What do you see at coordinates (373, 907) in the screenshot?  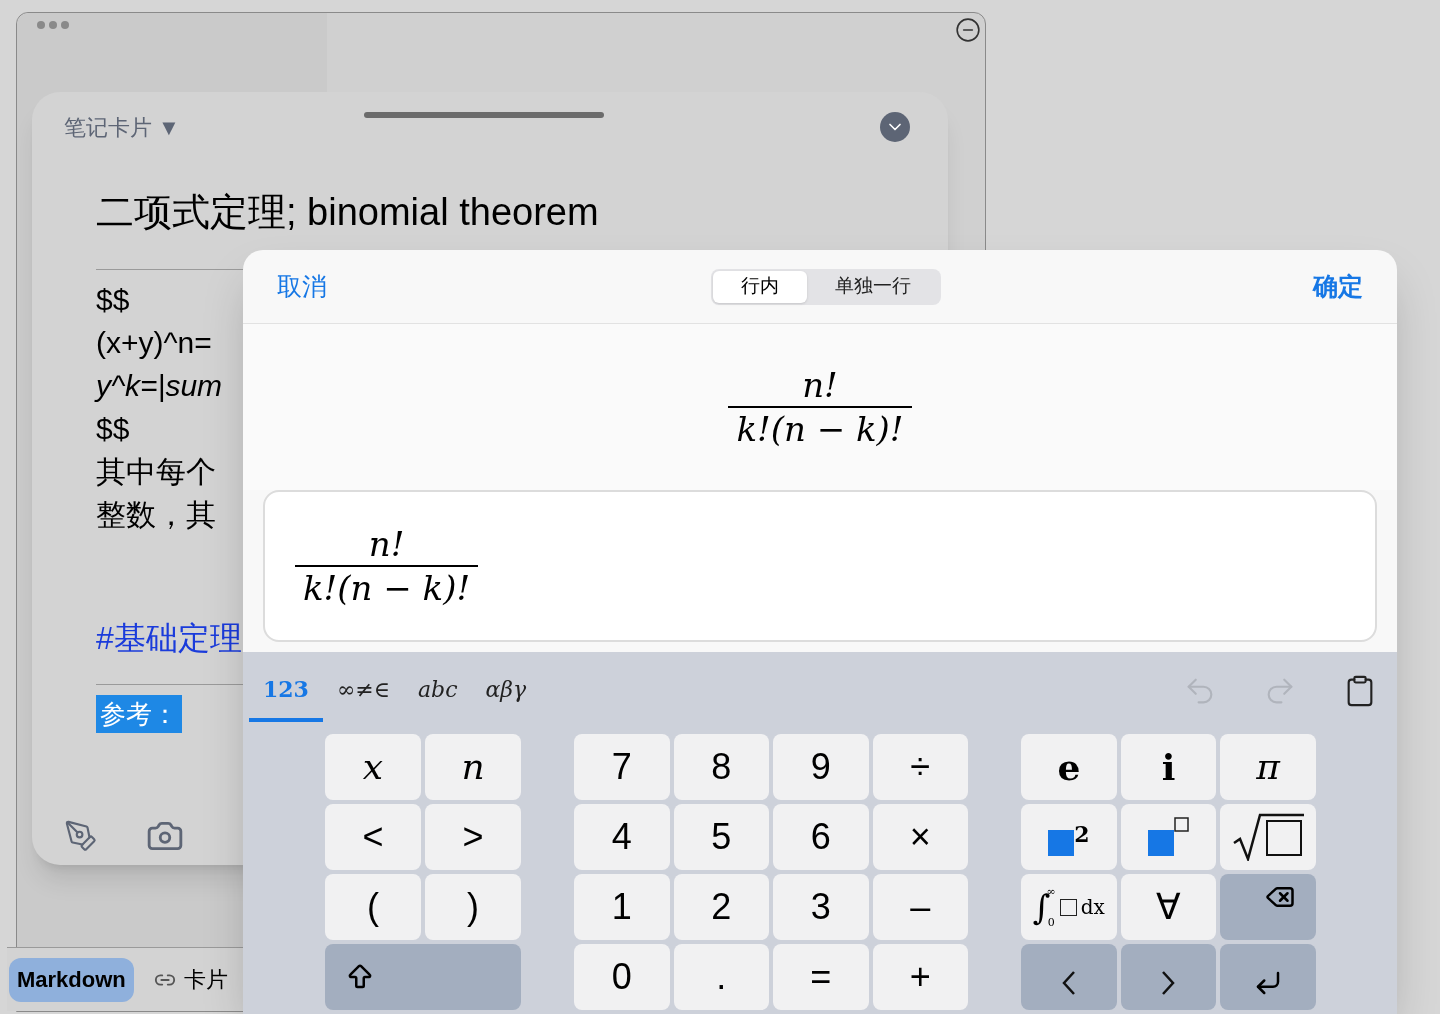 I see `keyboard-key: (` at bounding box center [373, 907].